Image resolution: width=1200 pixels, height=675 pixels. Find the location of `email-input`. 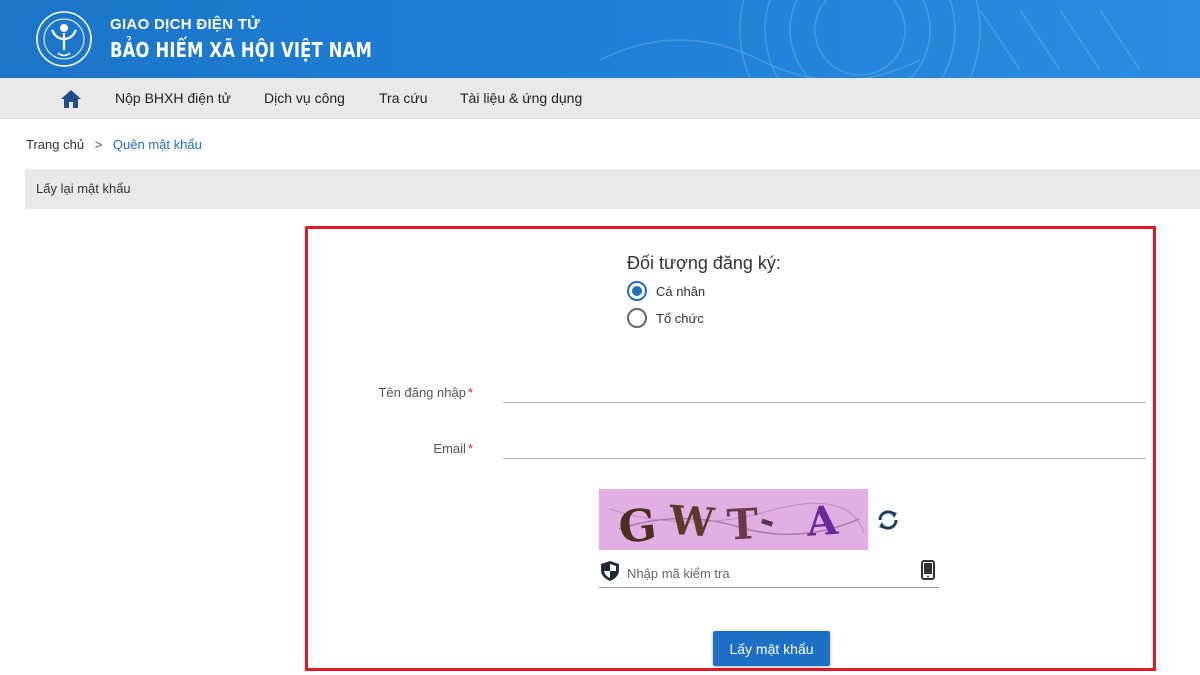

email-input is located at coordinates (824, 445).